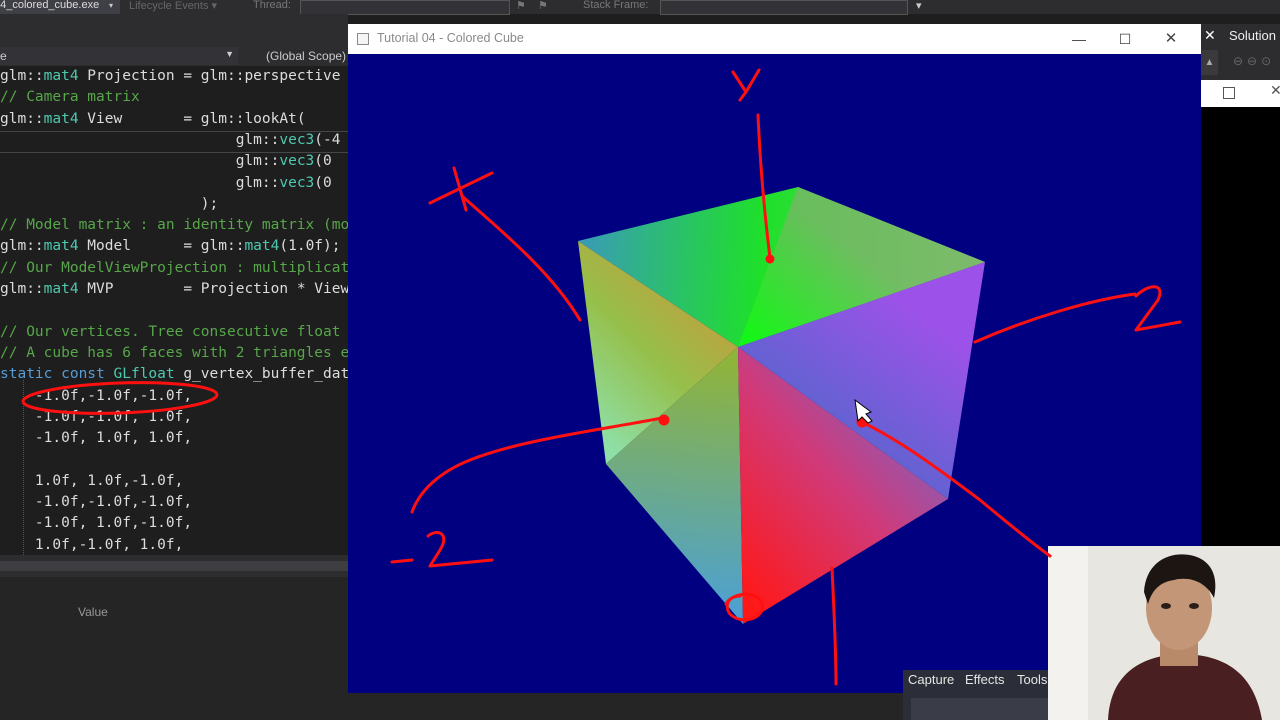  I want to click on code-line: glm::mat4 Model = glm::mat4(1.0f);, so click(170, 246).